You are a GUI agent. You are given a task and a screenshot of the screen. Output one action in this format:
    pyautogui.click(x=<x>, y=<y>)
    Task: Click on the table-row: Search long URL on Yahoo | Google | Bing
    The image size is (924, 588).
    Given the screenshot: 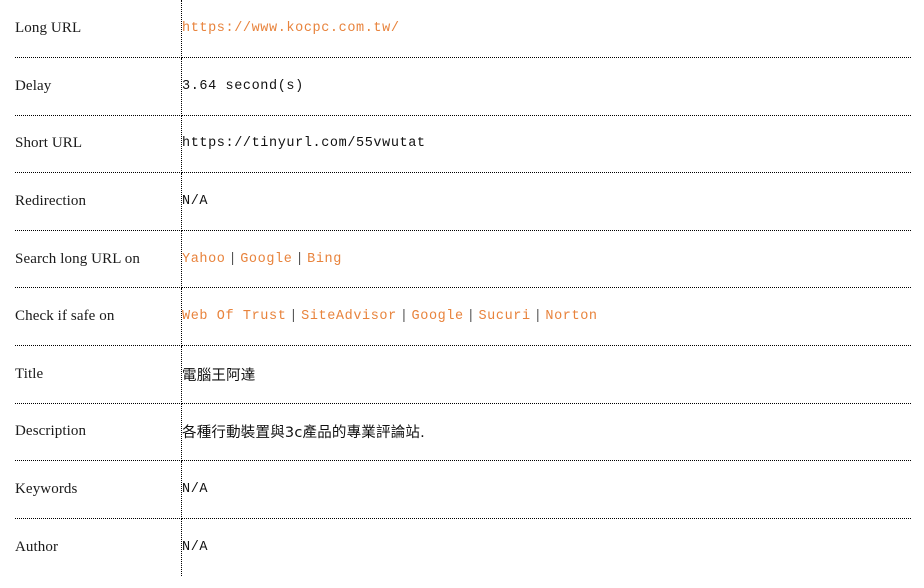 What is the action you would take?
    pyautogui.click(x=463, y=259)
    